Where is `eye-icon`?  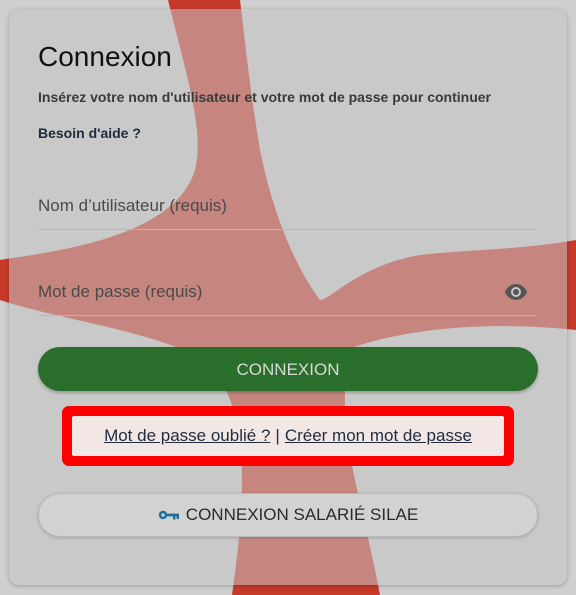 eye-icon is located at coordinates (516, 292).